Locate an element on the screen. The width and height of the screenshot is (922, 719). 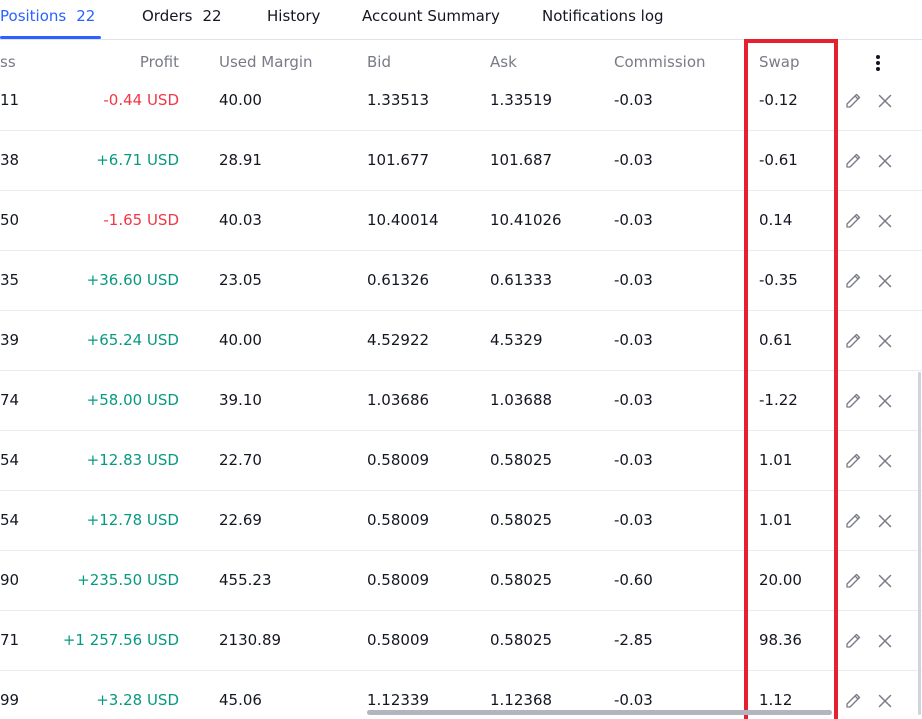
tab-orders-count: 22 is located at coordinates (212, 16).